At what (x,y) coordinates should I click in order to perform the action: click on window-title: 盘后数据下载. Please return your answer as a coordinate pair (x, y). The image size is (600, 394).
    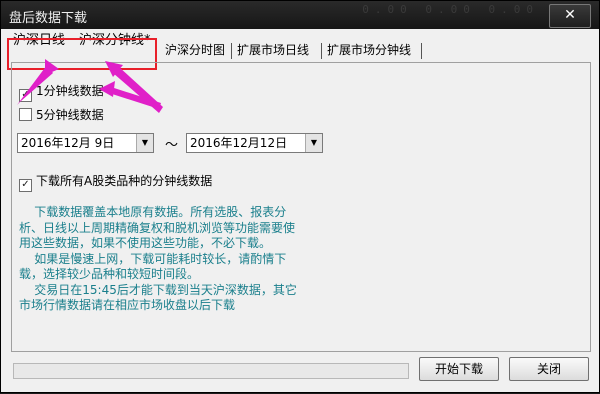
    Looking at the image, I should click on (48, 18).